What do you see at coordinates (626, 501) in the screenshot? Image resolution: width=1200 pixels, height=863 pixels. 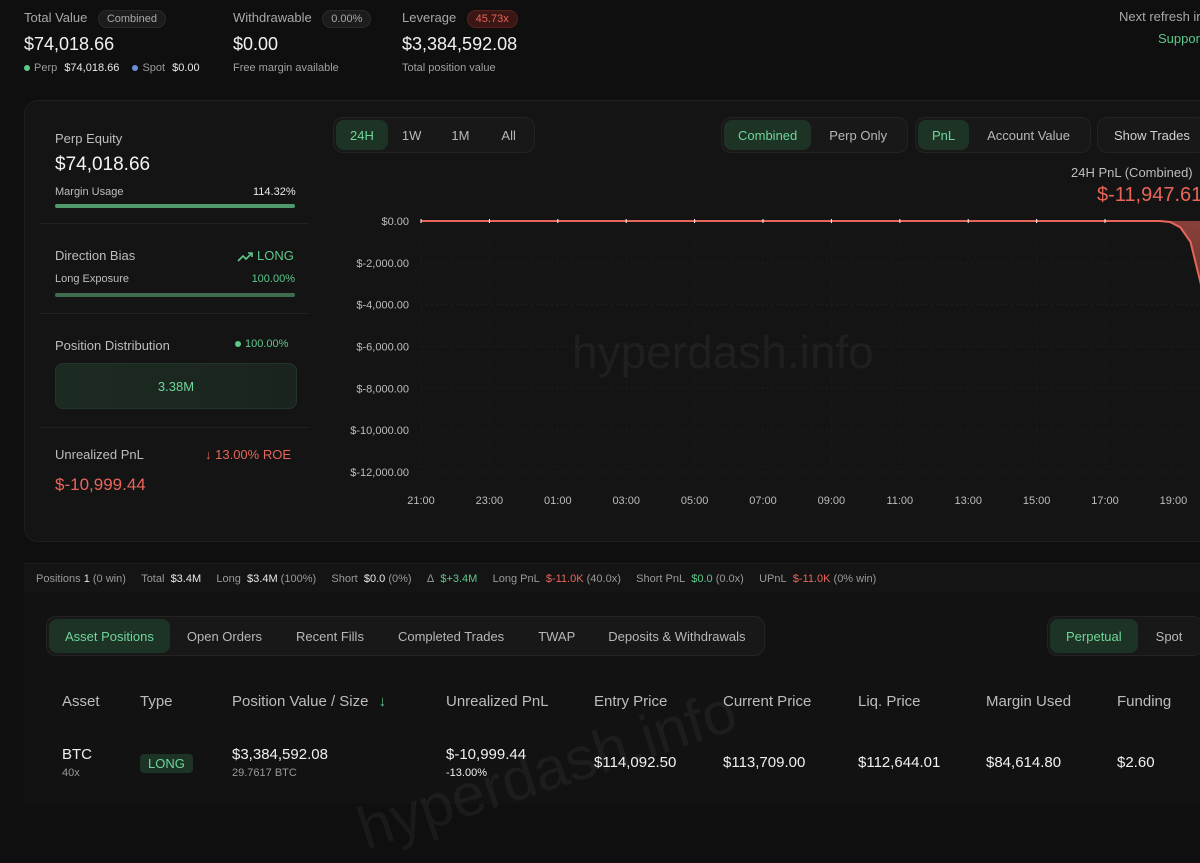 I see `x-tick-label: 03:00` at bounding box center [626, 501].